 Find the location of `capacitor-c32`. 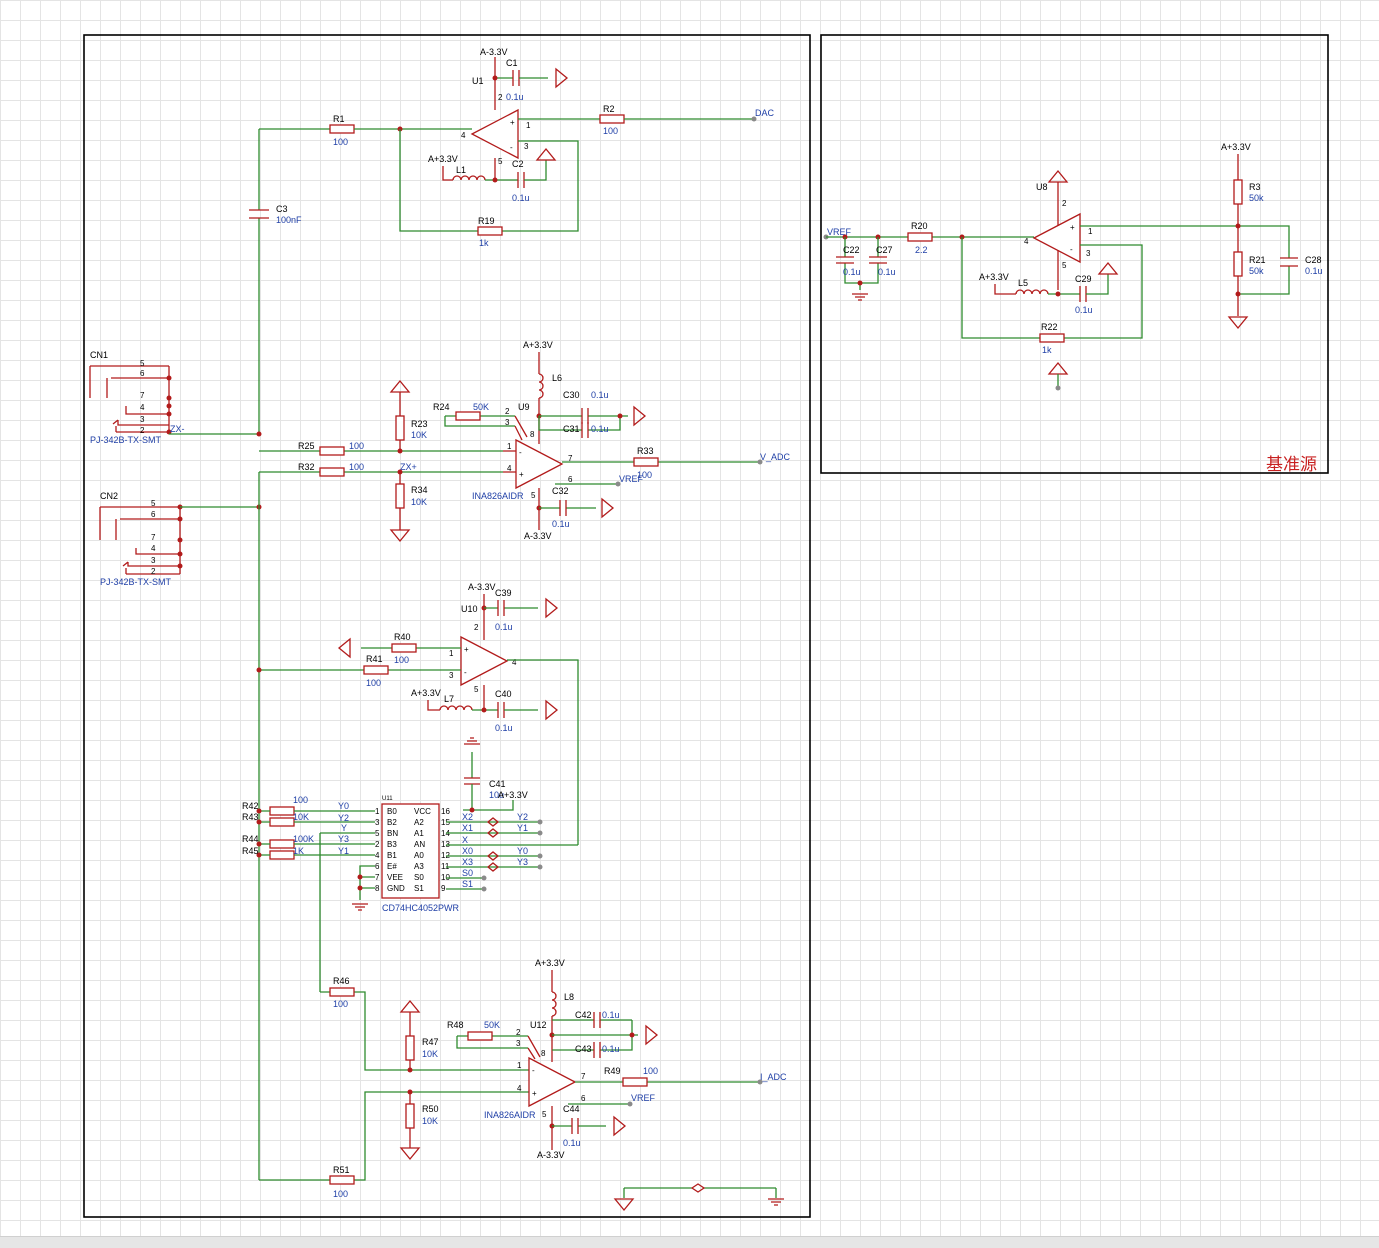

capacitor-c32 is located at coordinates (563, 508).